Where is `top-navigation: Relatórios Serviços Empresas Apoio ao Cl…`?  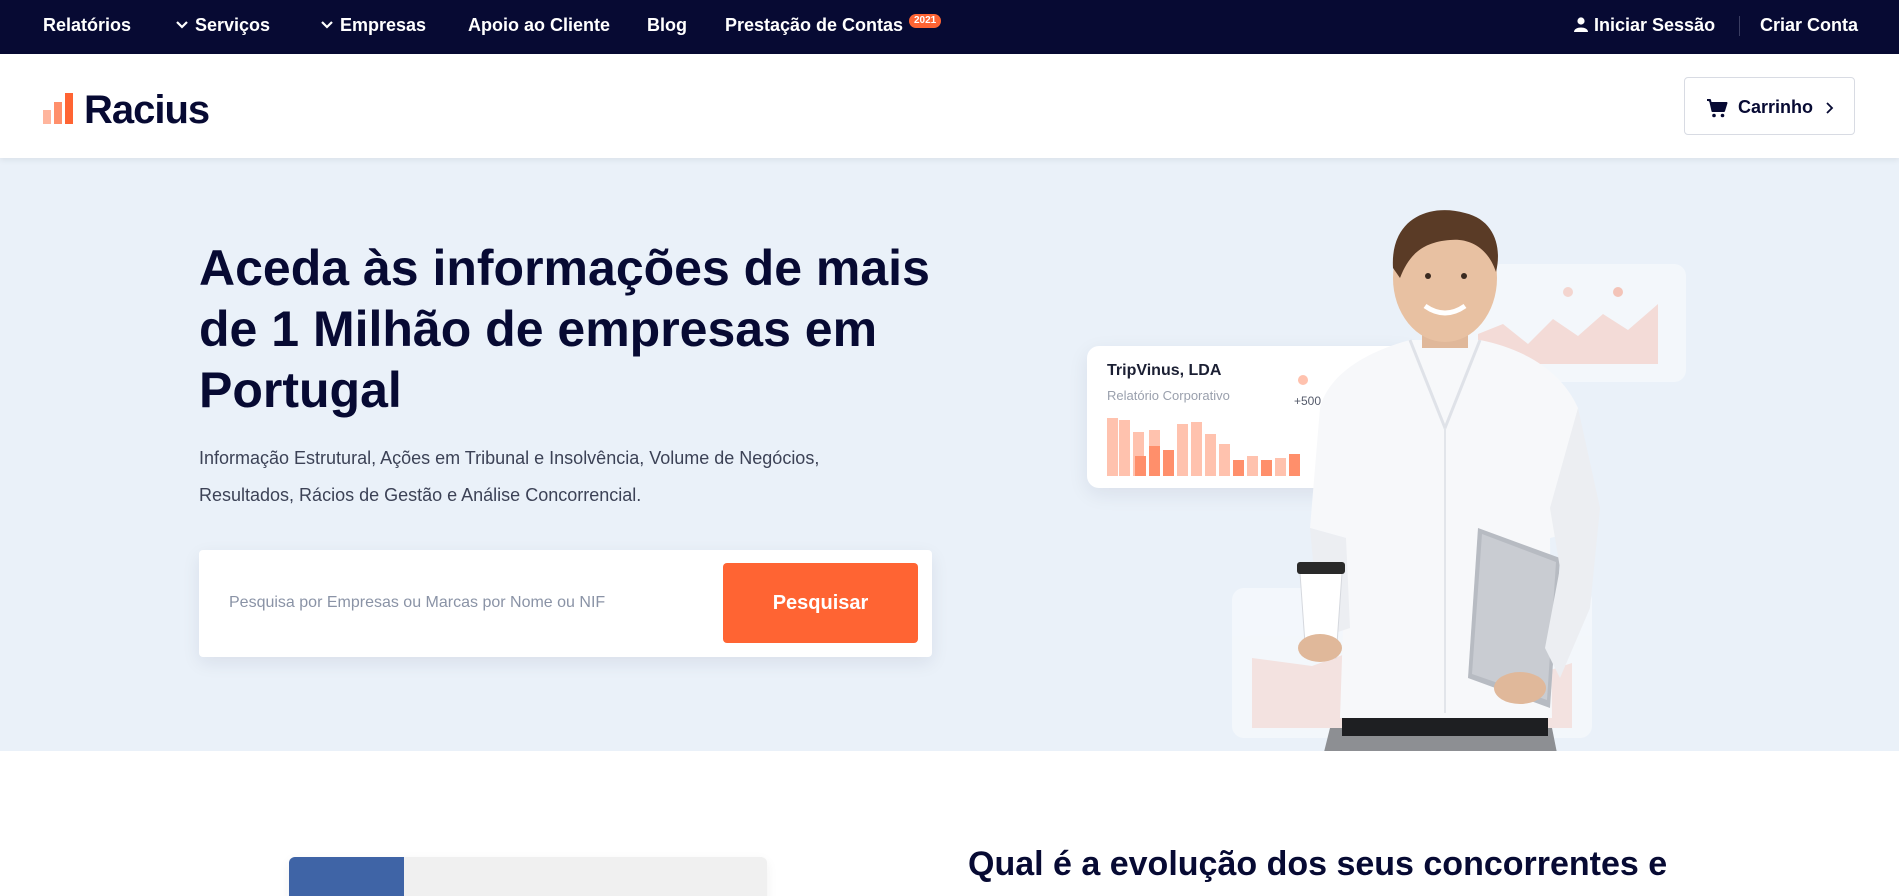
top-navigation: Relatórios Serviços Empresas Apoio ao Cl… is located at coordinates (949, 27).